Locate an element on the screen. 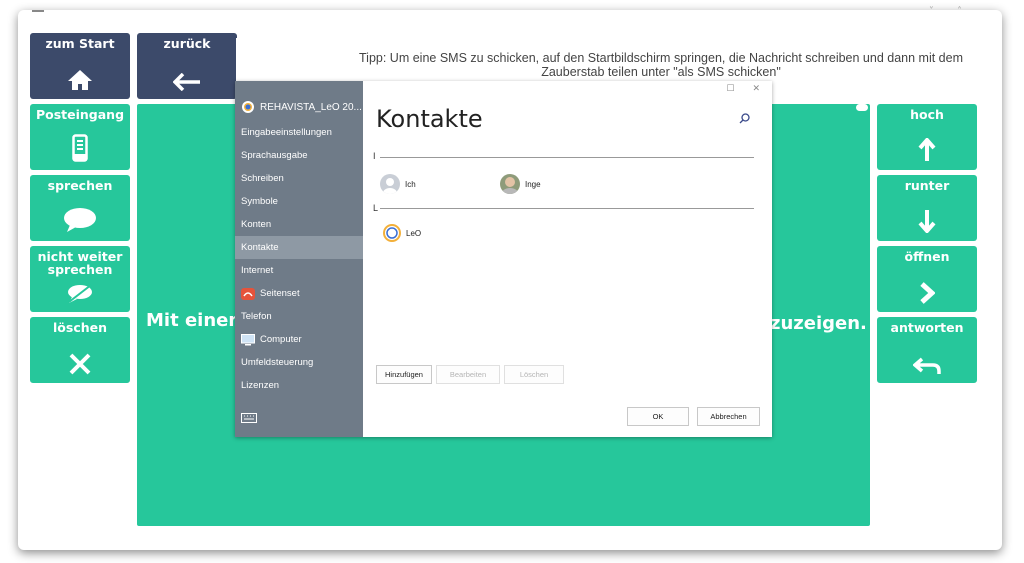  chevron-right-icon is located at coordinates (927, 293).